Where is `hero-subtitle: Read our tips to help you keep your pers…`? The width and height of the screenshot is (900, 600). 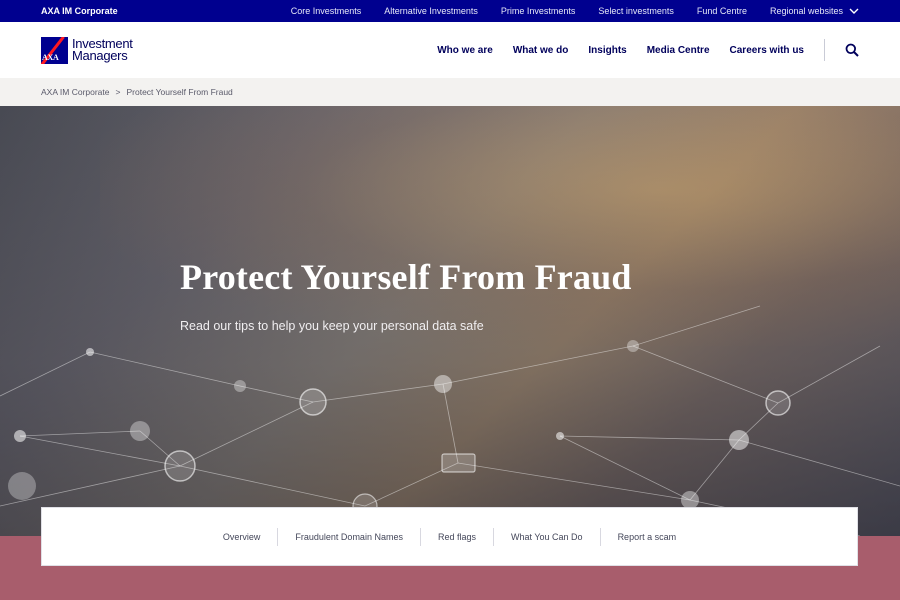
hero-subtitle: Read our tips to help you keep your pers… is located at coordinates (332, 326).